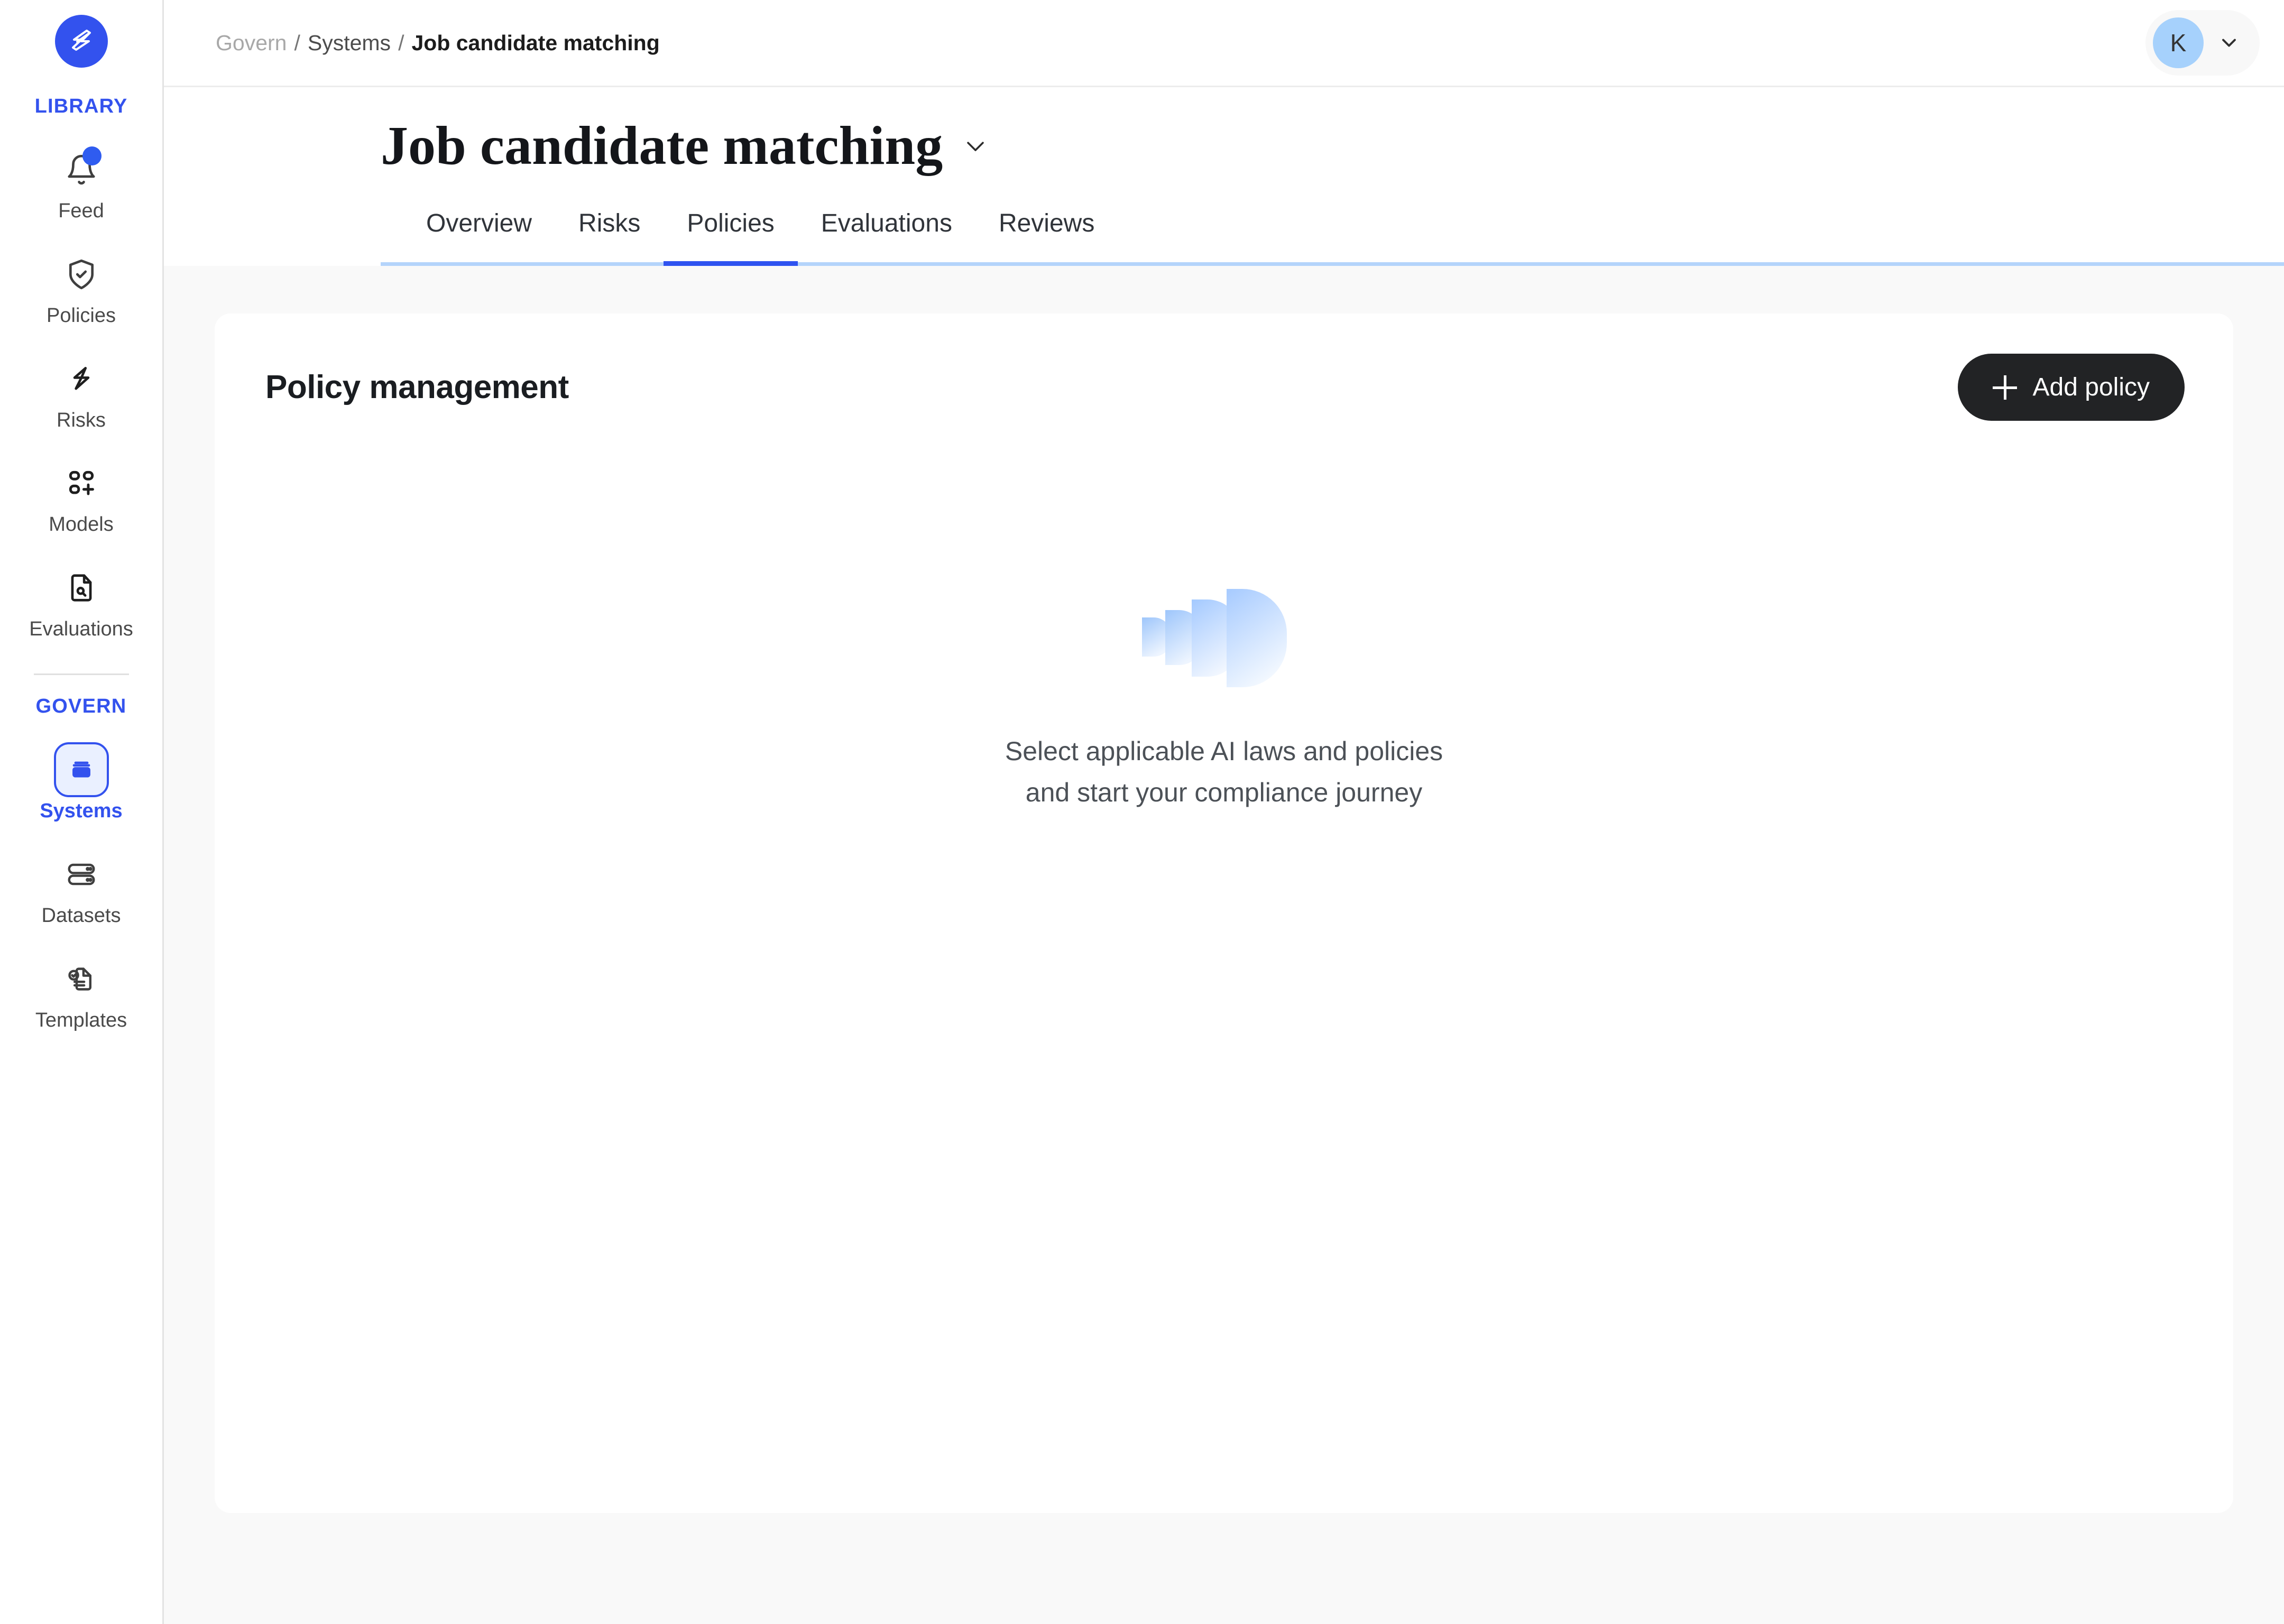  I want to click on sidebar-item-label: Risks, so click(81, 420).